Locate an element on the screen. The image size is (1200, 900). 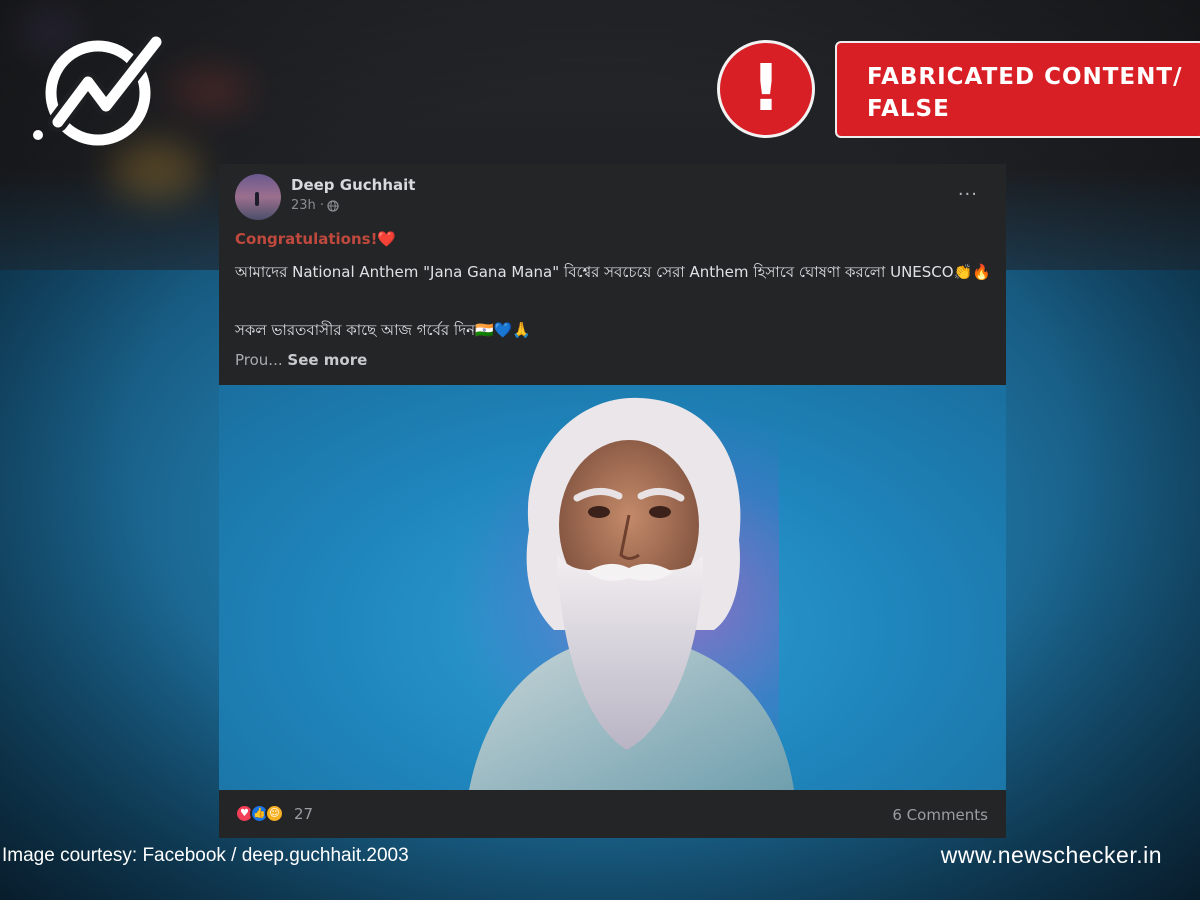
verdict-label: FABRICATED CONTENT/ FALSE is located at coordinates (1017, 89).